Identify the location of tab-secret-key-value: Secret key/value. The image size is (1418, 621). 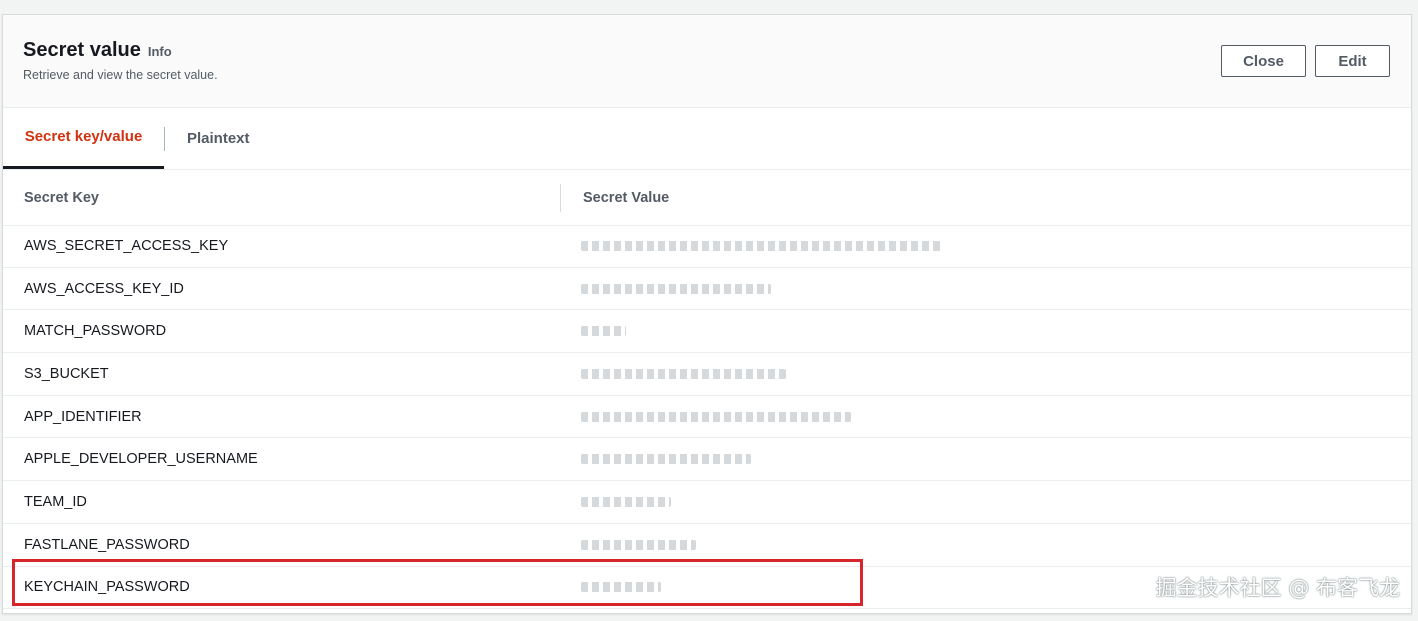
(83, 138).